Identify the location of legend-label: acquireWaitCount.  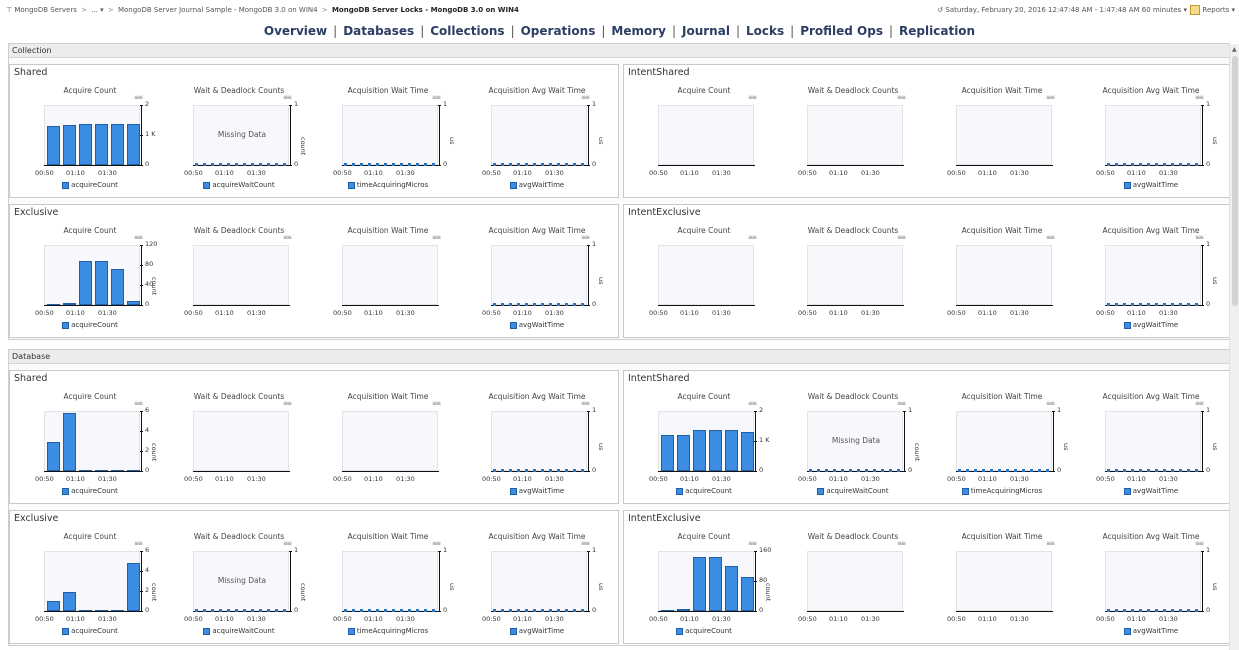
(243, 631).